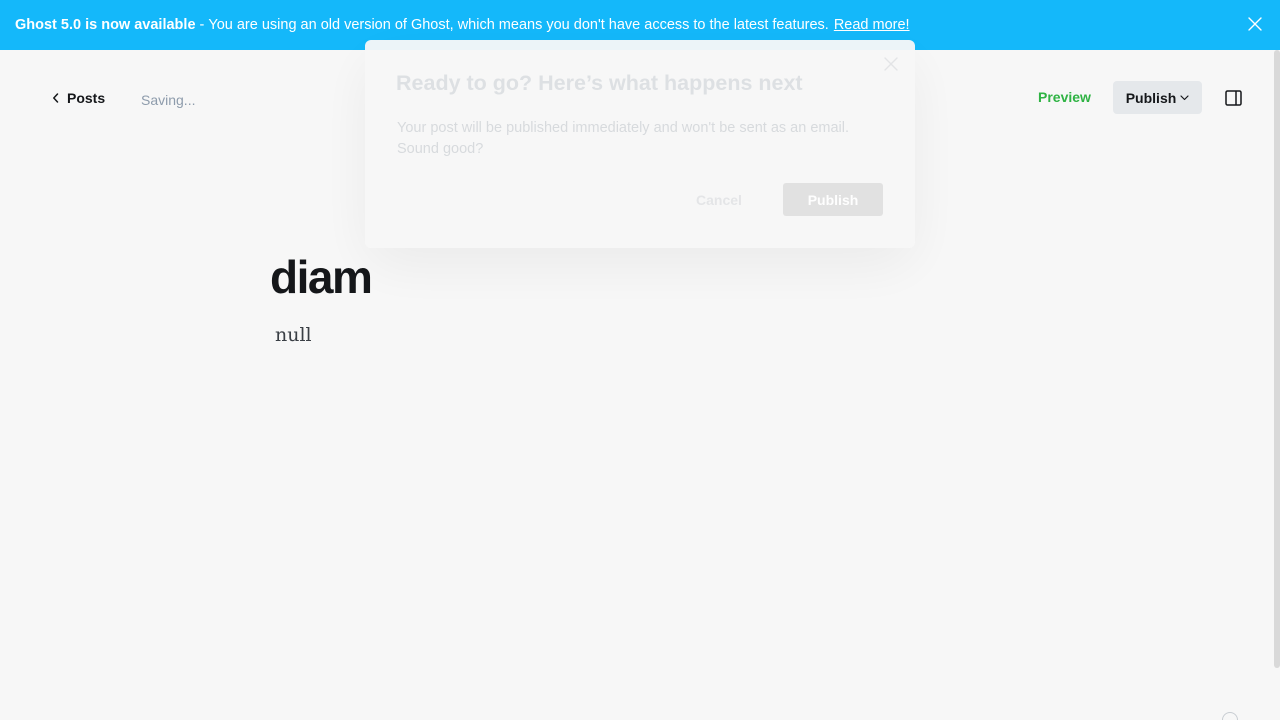 This screenshot has height=720, width=1280. I want to click on confirm-publish-button: Publish, so click(833, 199).